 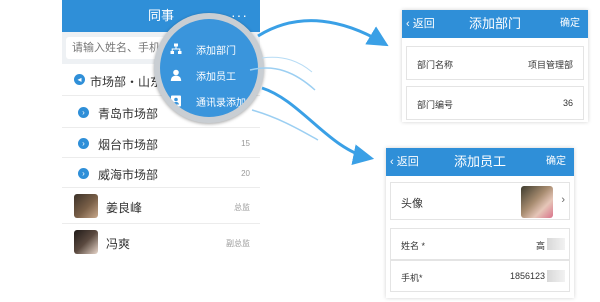 I want to click on department-name-field: 部门名称 项目管理部, so click(x=495, y=63).